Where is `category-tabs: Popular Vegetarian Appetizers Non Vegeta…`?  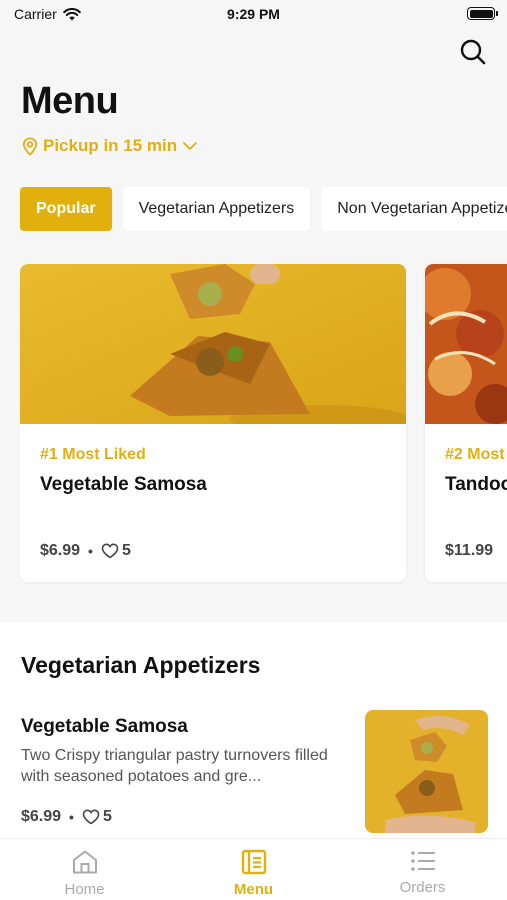 category-tabs: Popular Vegetarian Appetizers Non Vegeta… is located at coordinates (263, 209).